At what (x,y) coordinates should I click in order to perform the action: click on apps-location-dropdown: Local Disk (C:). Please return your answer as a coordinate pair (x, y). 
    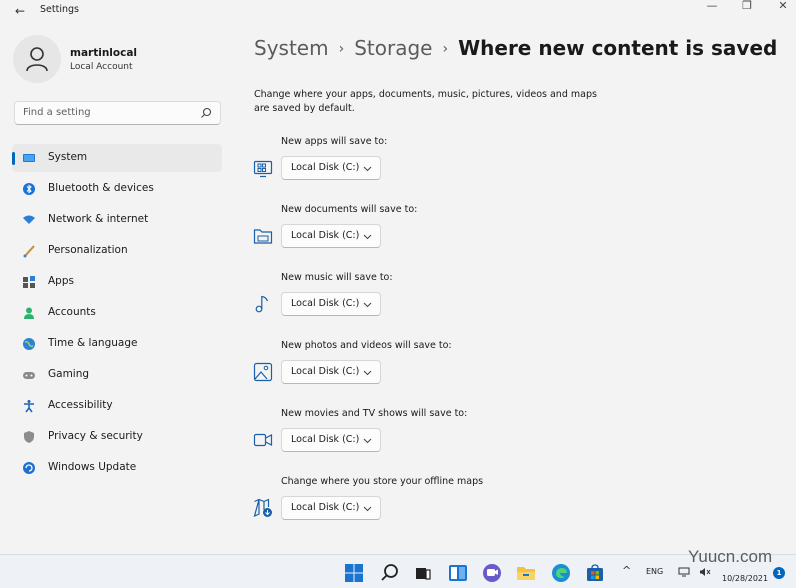
    Looking at the image, I should click on (331, 168).